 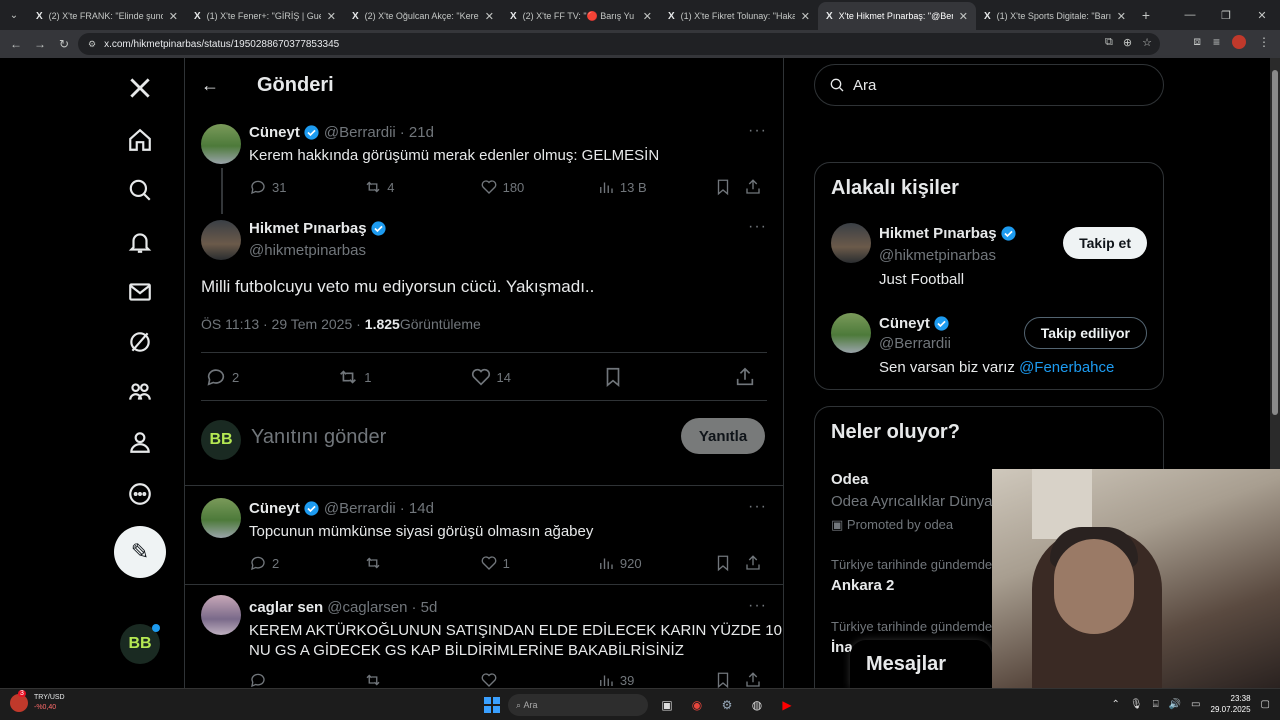 What do you see at coordinates (538, 563) in the screenshot?
I see `like-button: 1` at bounding box center [538, 563].